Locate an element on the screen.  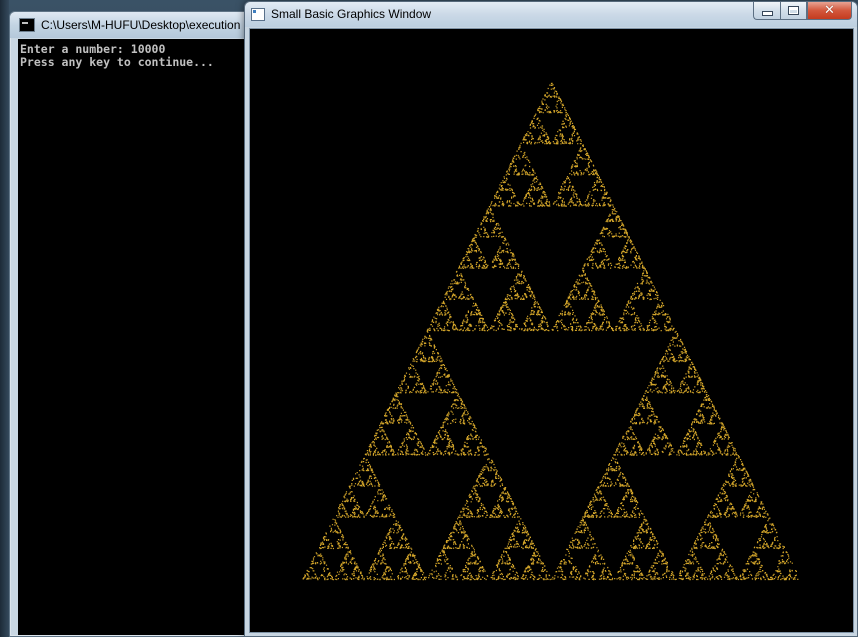
close-button: ✕ is located at coordinates (829, 11).